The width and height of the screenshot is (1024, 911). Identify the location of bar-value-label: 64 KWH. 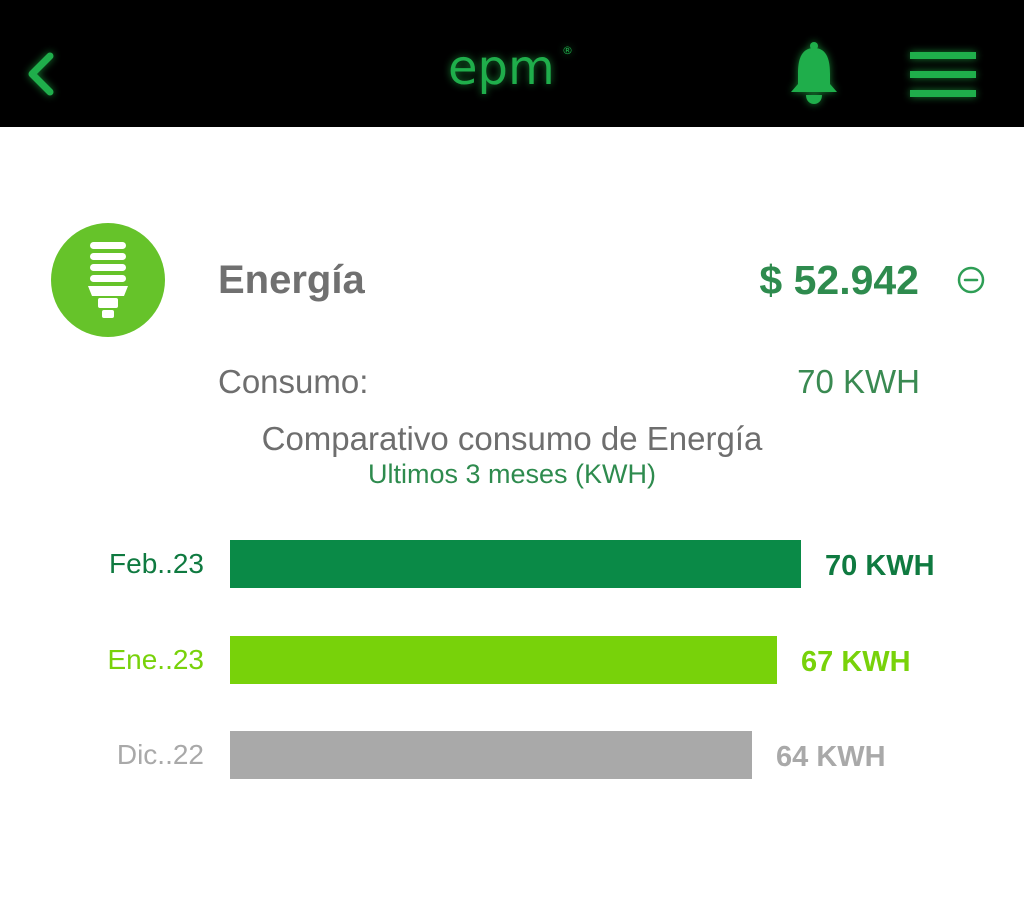
(831, 757).